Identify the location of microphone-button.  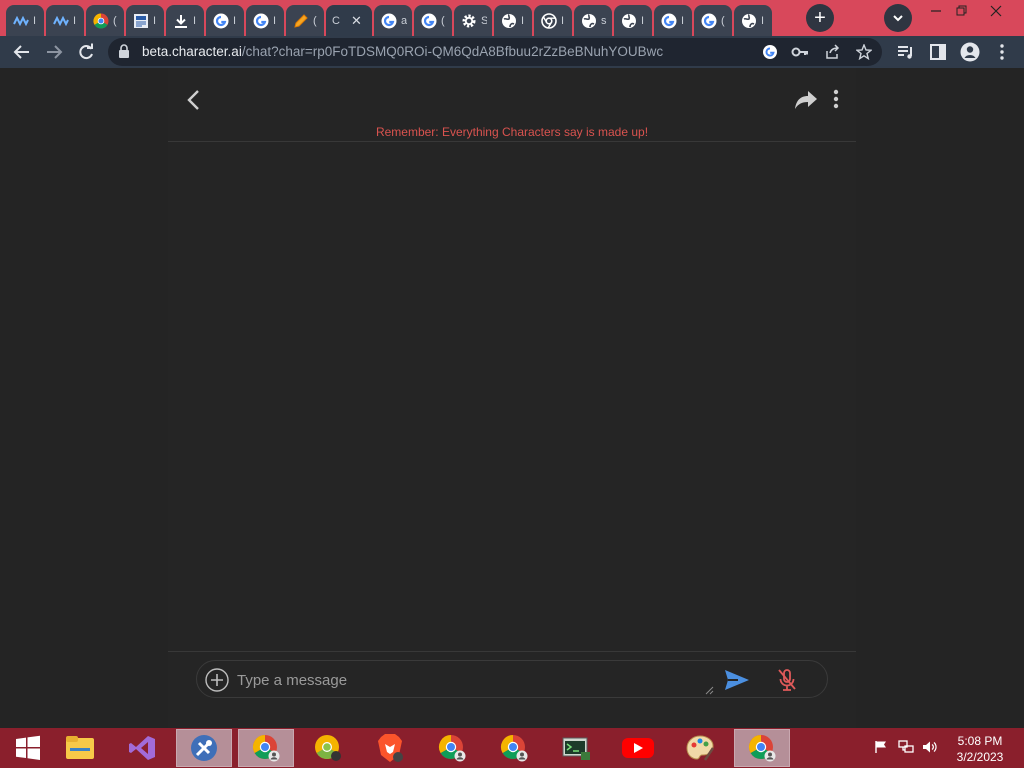
(787, 680).